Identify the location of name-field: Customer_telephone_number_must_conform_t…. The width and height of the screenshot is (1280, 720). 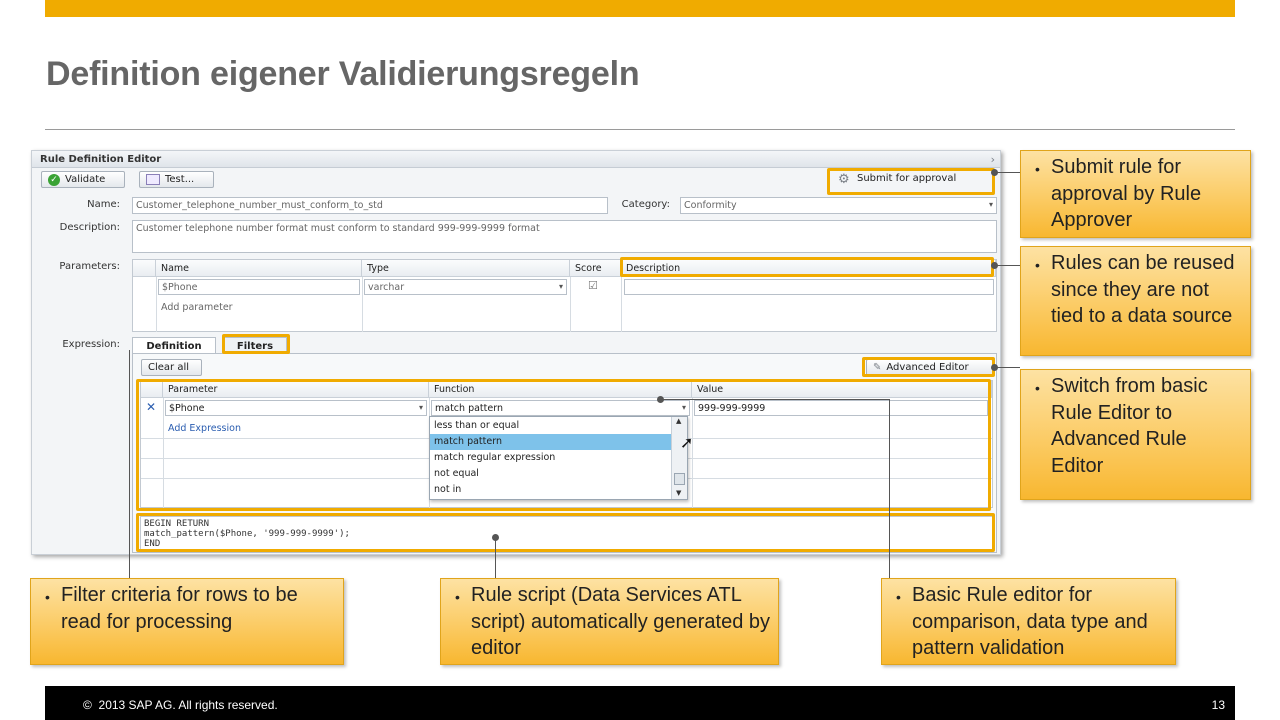
(370, 205).